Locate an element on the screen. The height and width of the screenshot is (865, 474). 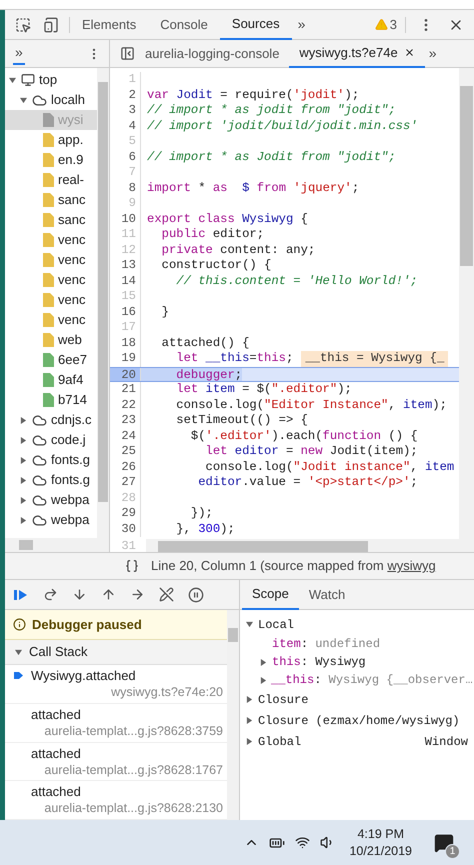
notifications-icon is located at coordinates (444, 842).